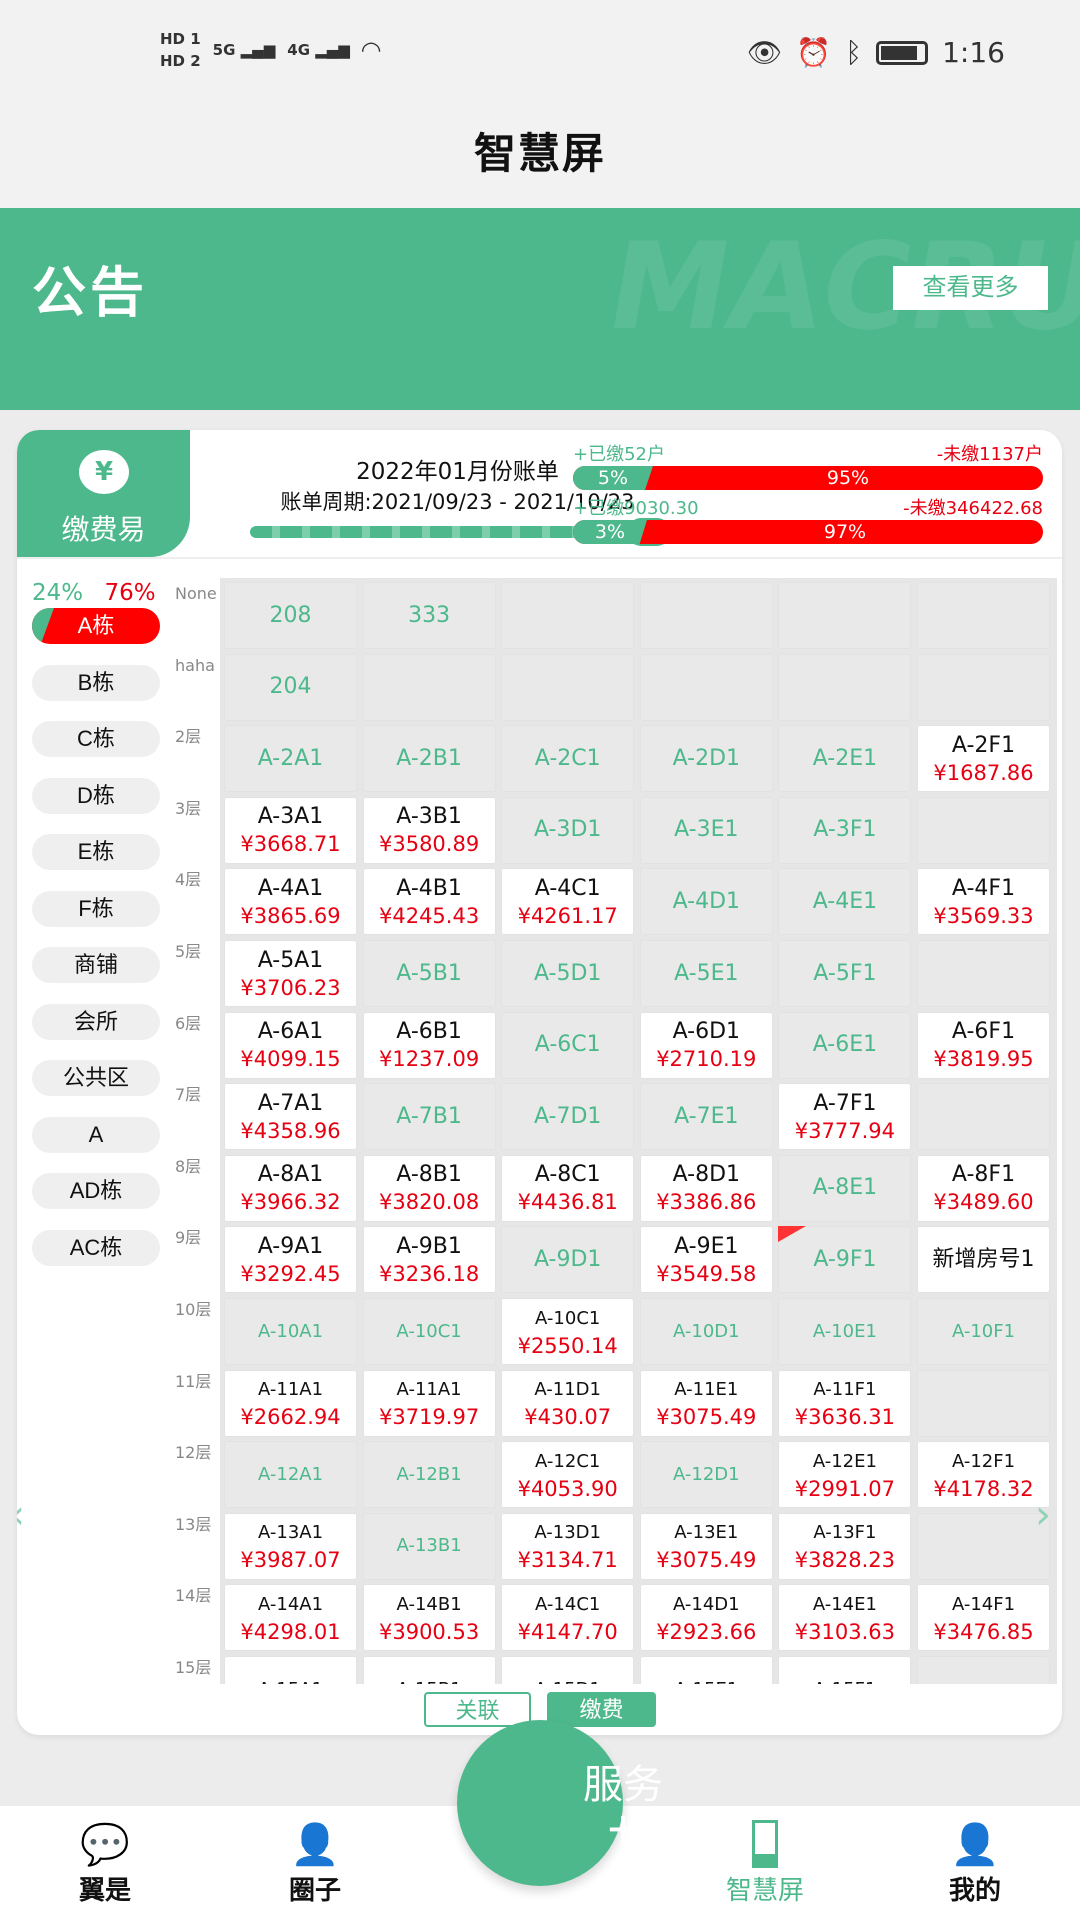  Describe the element at coordinates (845, 1403) in the screenshot. I see `room-cell: A-11F1 ¥3636.31` at that location.